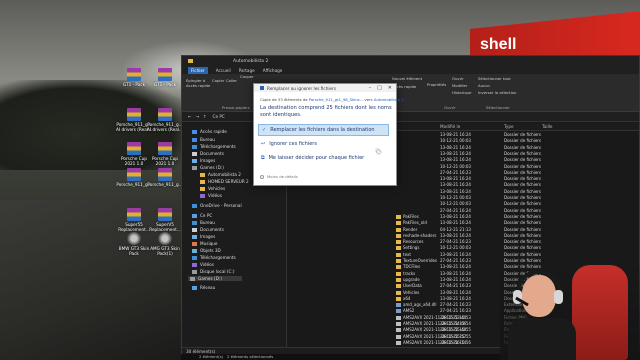  What do you see at coordinates (436, 84) in the screenshot?
I see `properties-button: Propriétés` at bounding box center [436, 84].